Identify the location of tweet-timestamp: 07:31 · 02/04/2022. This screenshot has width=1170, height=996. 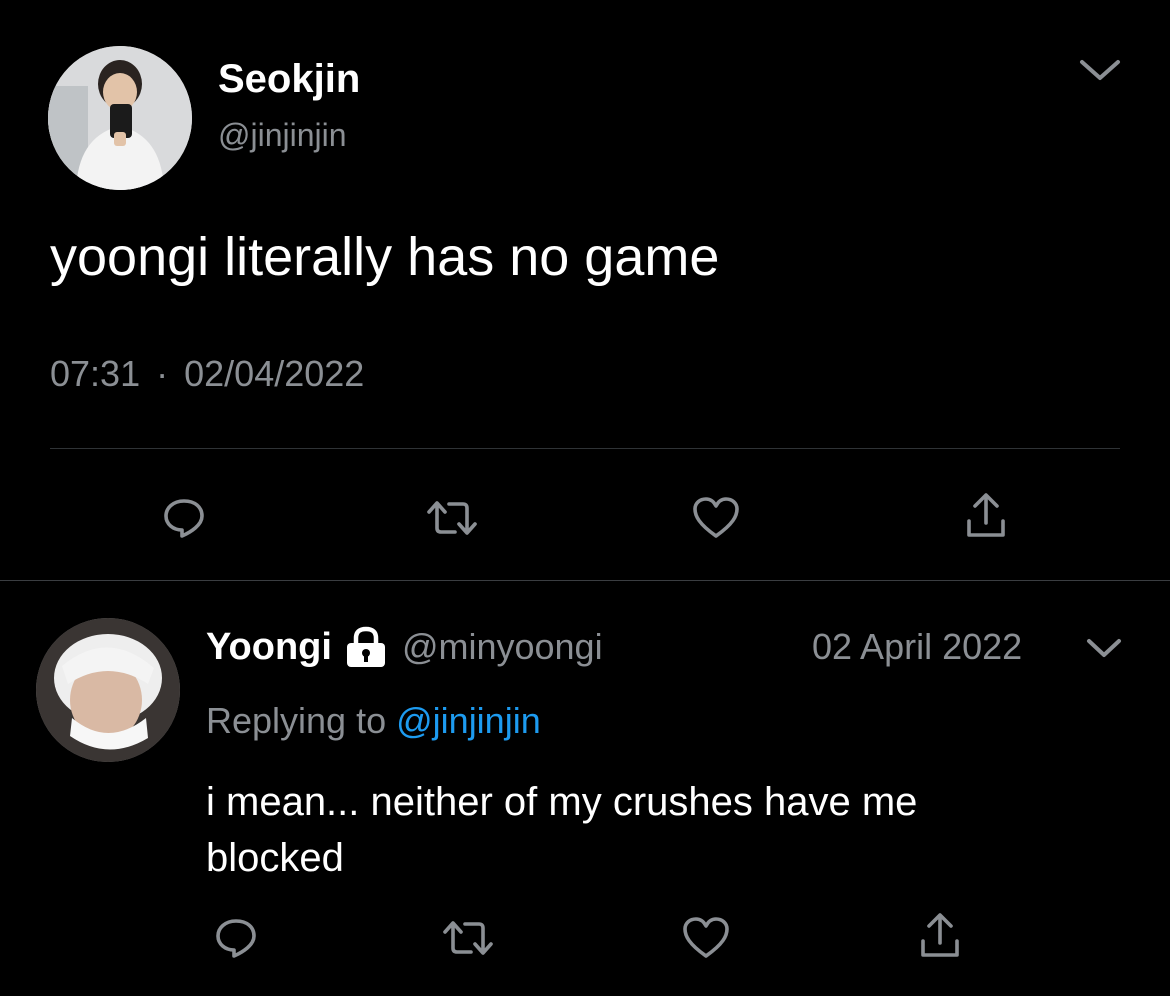
(207, 374).